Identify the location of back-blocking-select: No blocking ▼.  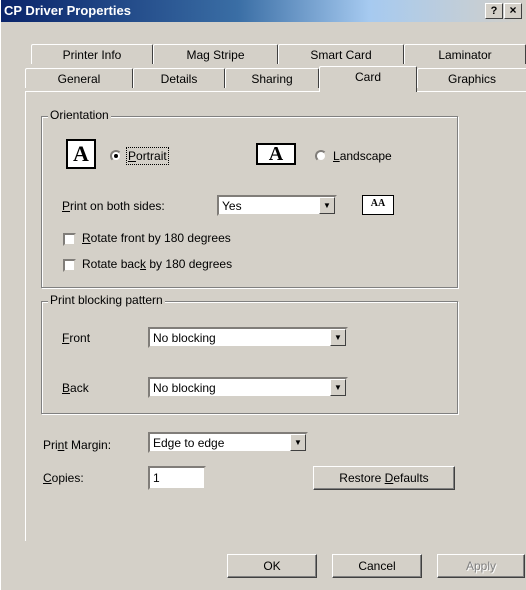
(248, 387).